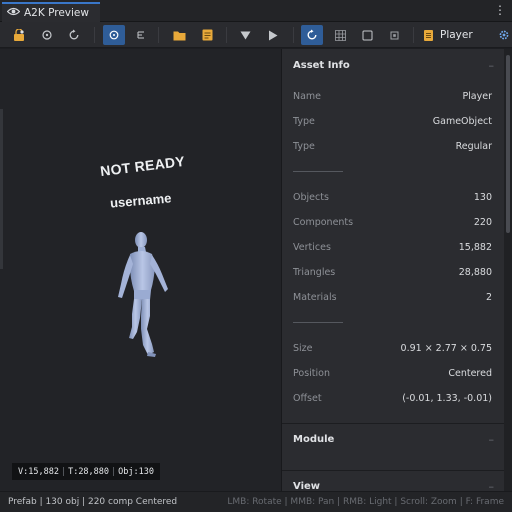 This screenshot has width=512, height=512. I want to click on vertices-stat: V:15,882, so click(38, 471).